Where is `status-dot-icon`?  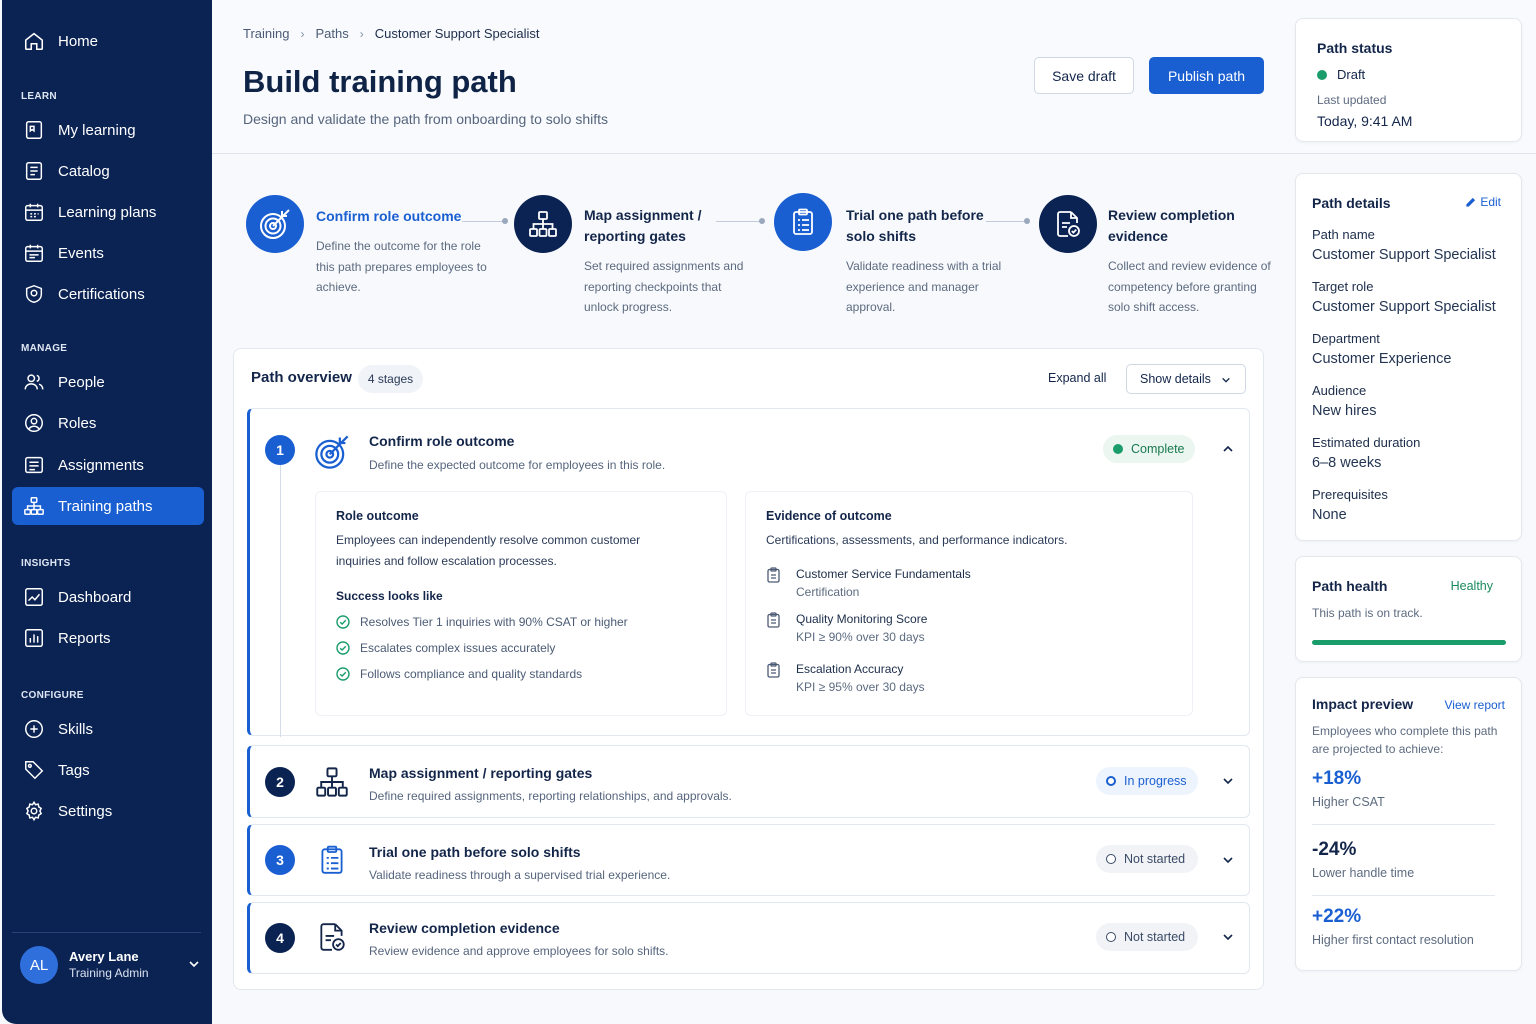
status-dot-icon is located at coordinates (1322, 74).